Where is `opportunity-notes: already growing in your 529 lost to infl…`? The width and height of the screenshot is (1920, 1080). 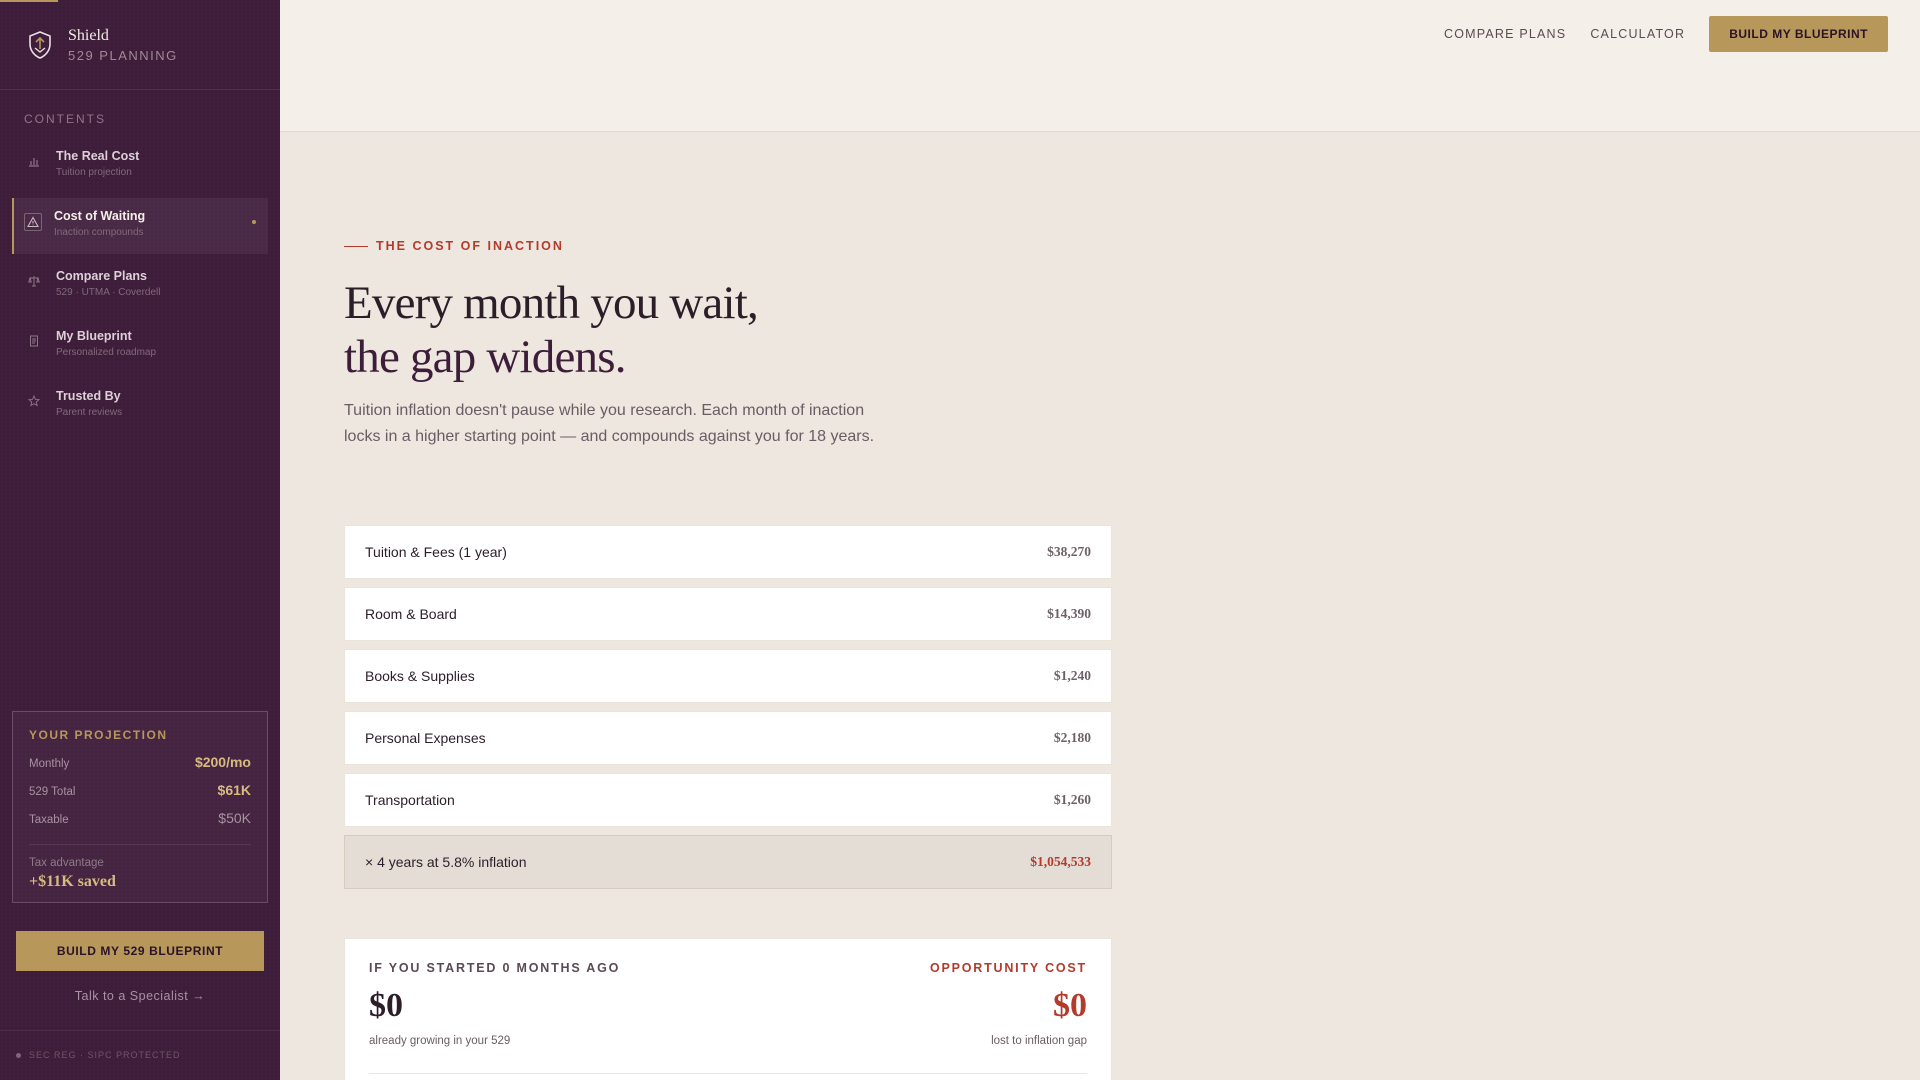 opportunity-notes: already growing in your 529 lost to infl… is located at coordinates (728, 1041).